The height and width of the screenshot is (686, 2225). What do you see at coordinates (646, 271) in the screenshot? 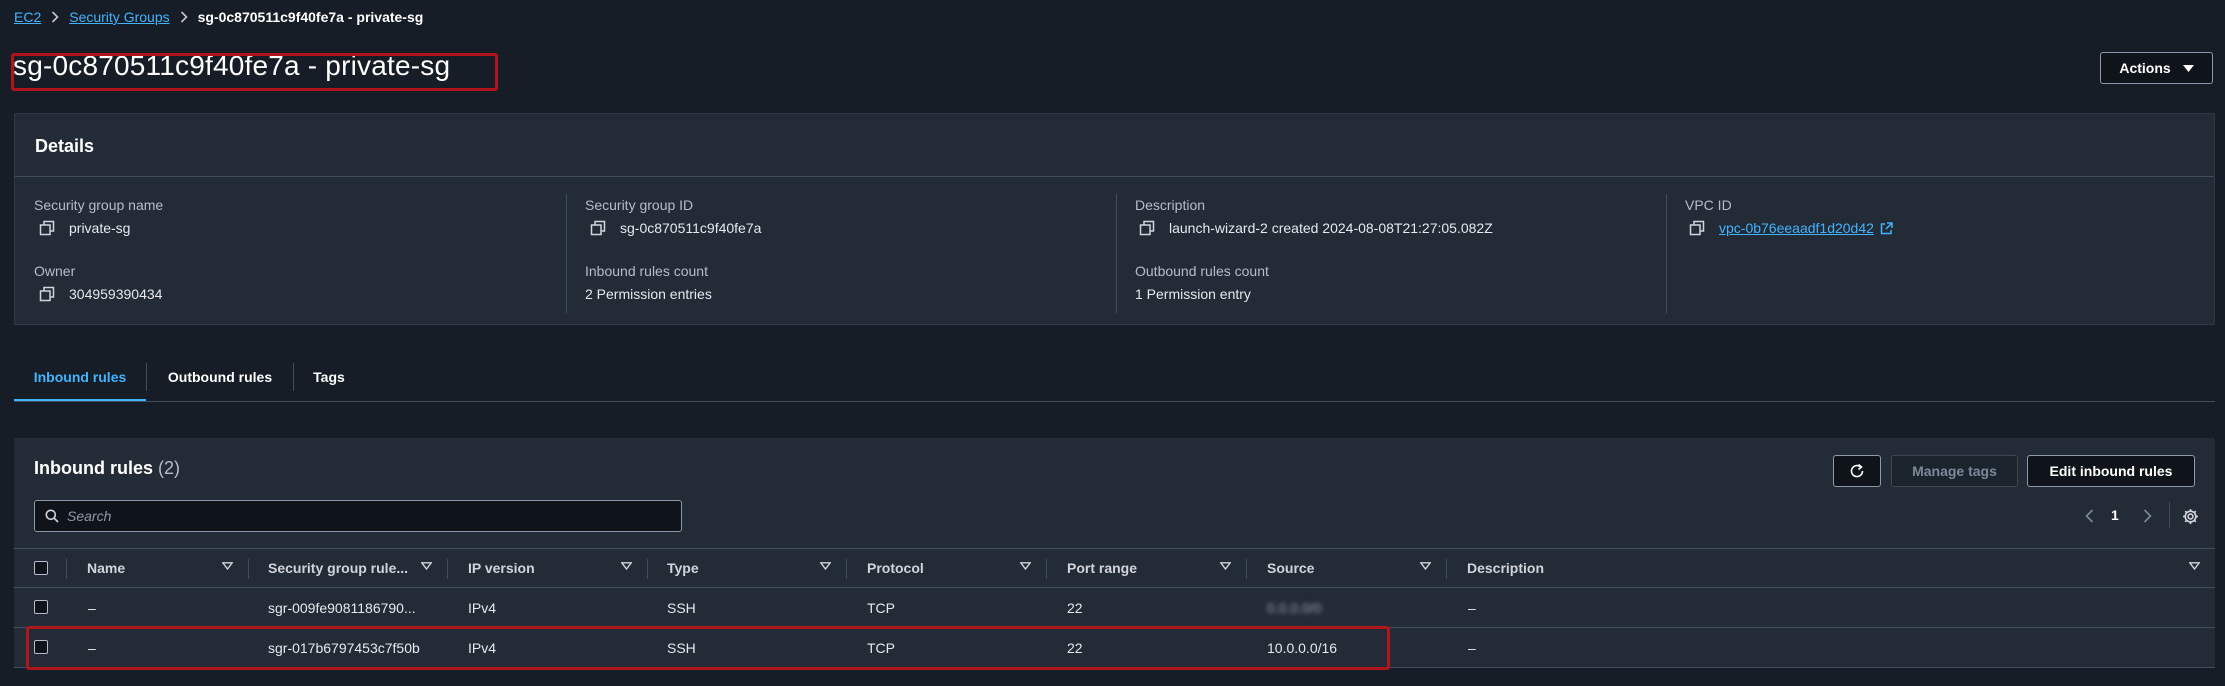
I see `inbound-count-label: Inbound rules count` at bounding box center [646, 271].